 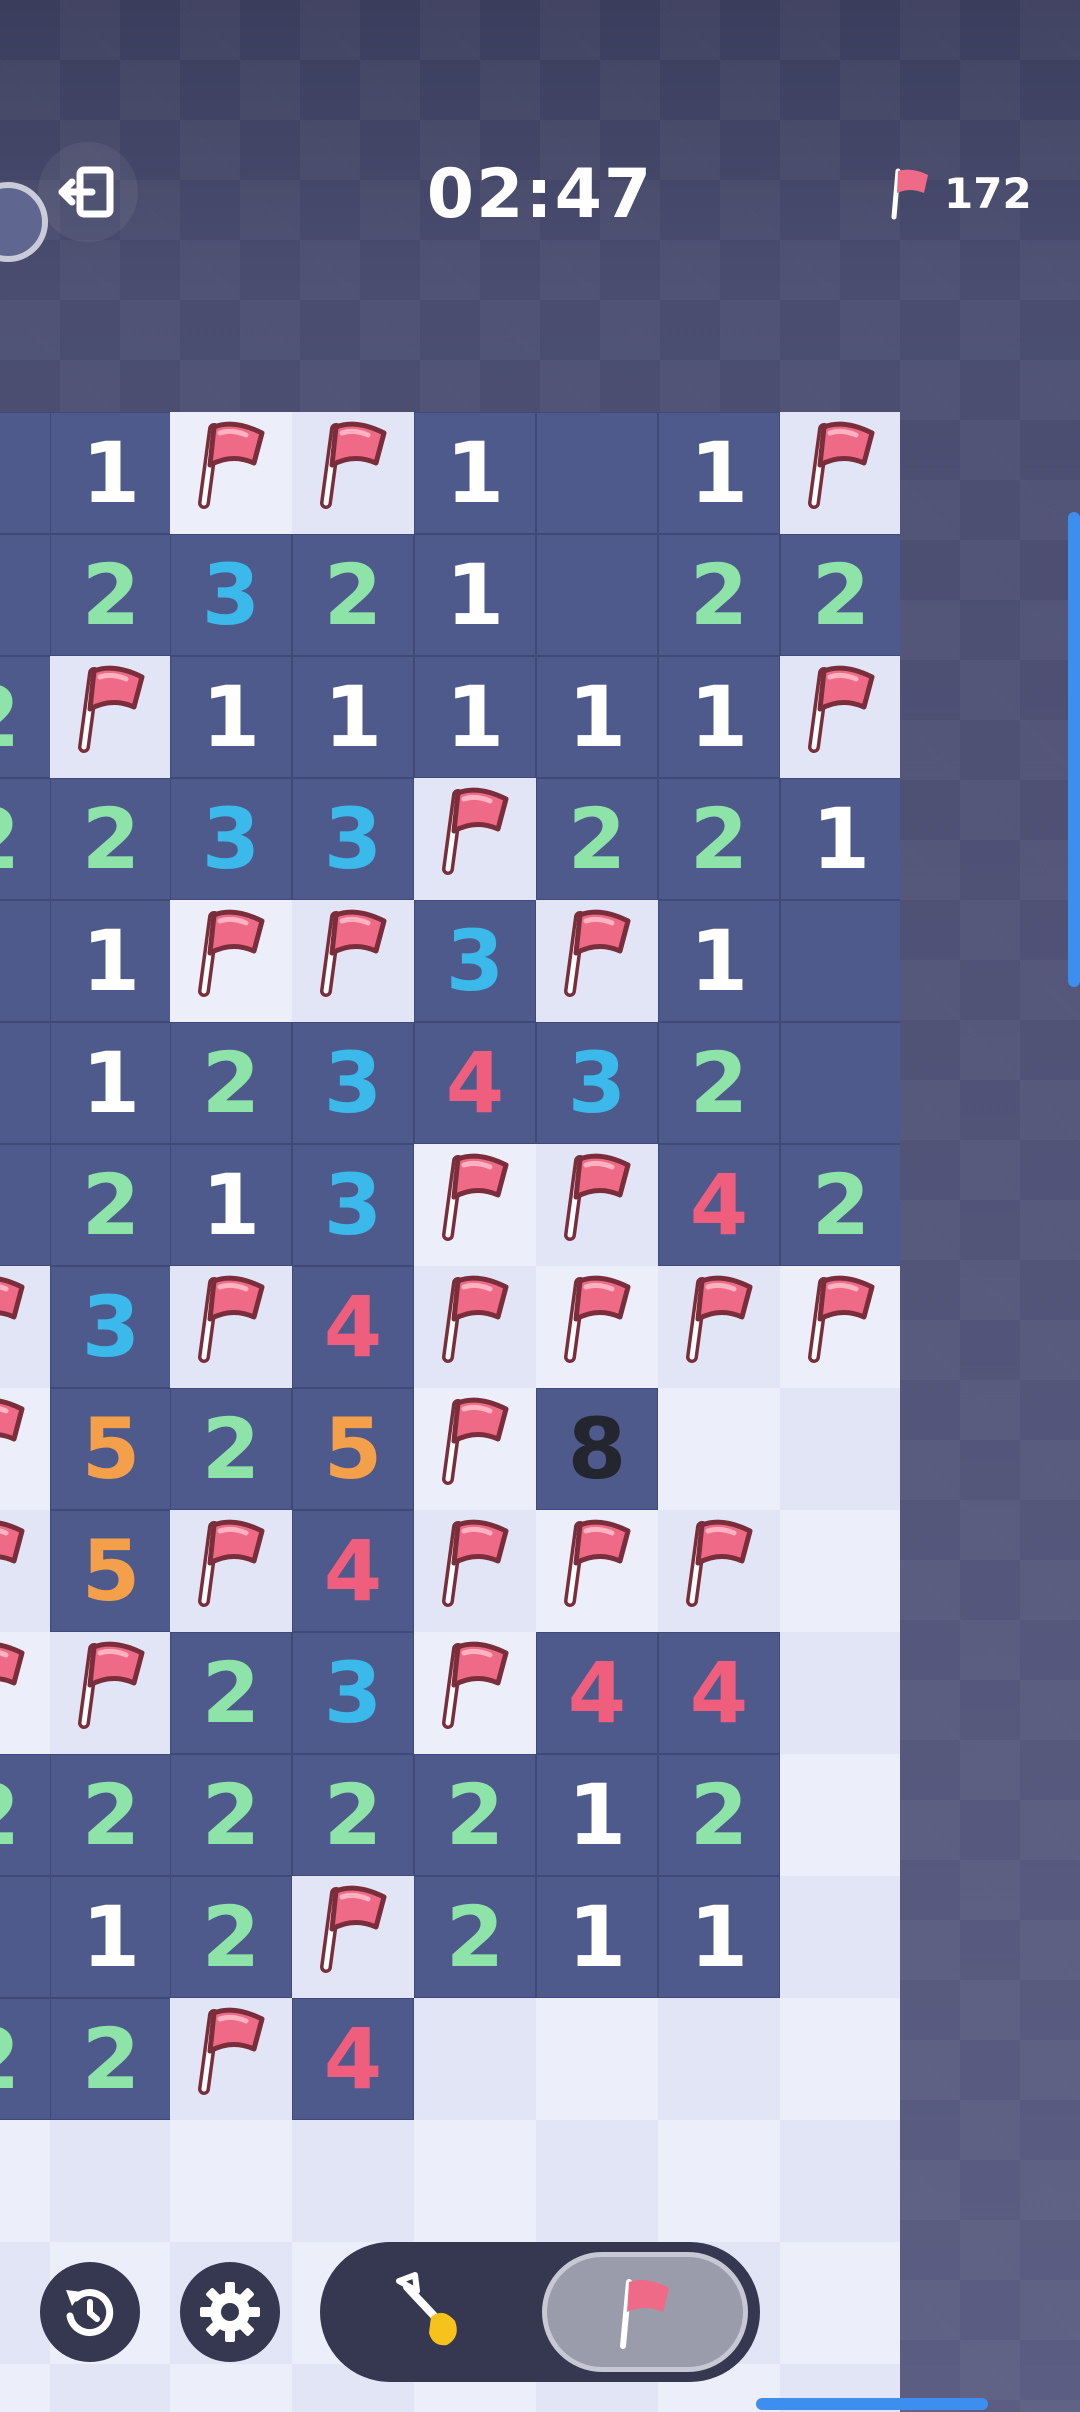 I want to click on tile-number: 8, so click(x=597, y=1449).